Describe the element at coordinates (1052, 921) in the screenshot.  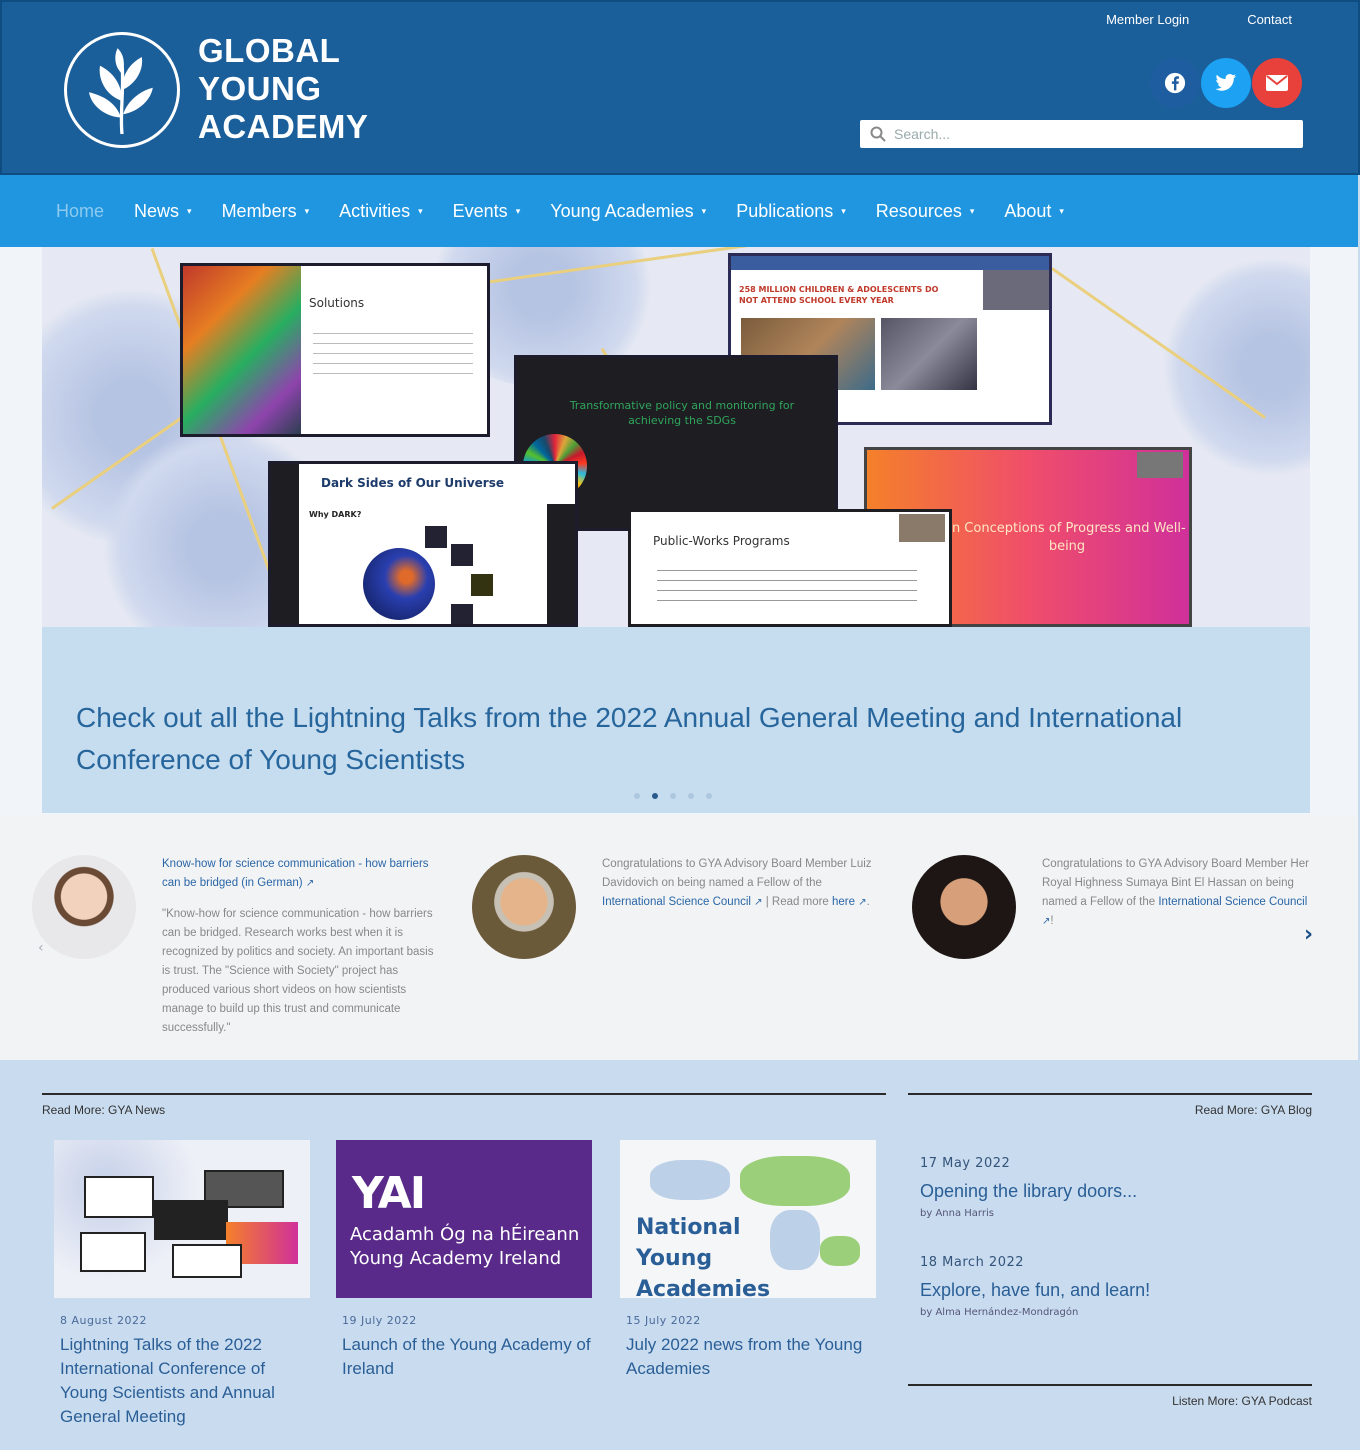
I see `carousel-card-post: !` at that location.